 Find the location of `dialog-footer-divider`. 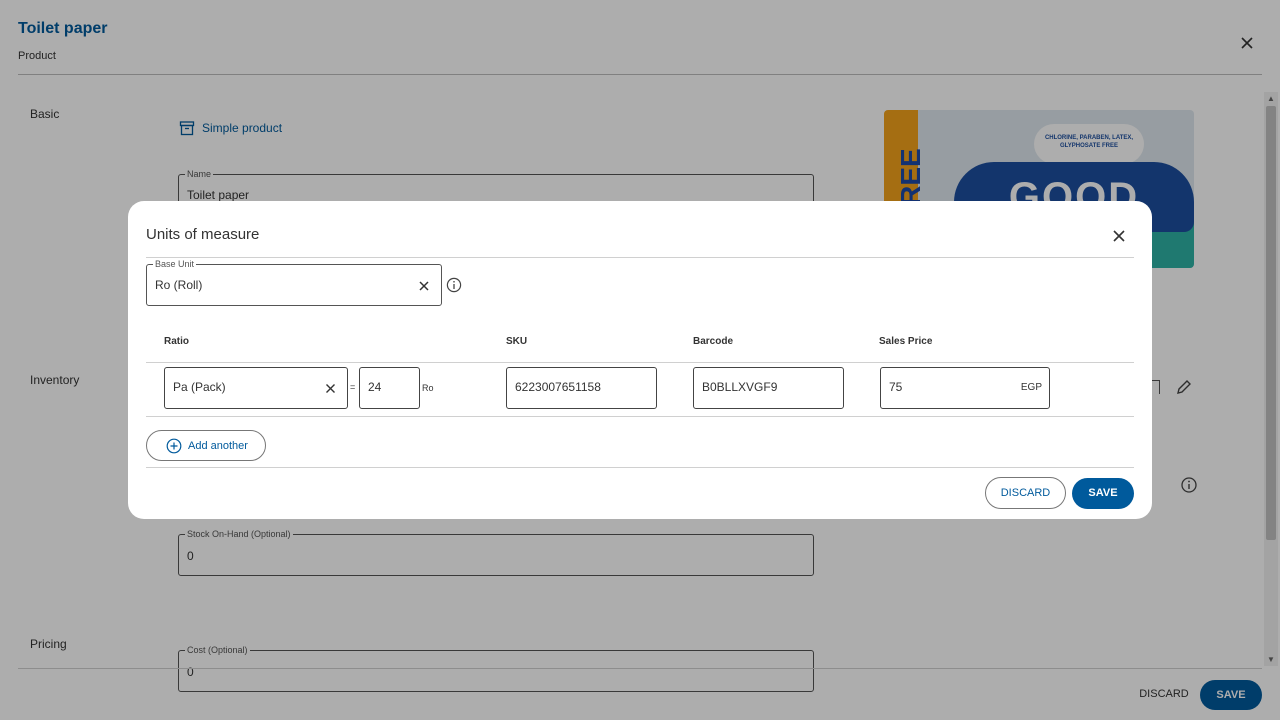

dialog-footer-divider is located at coordinates (640, 467).